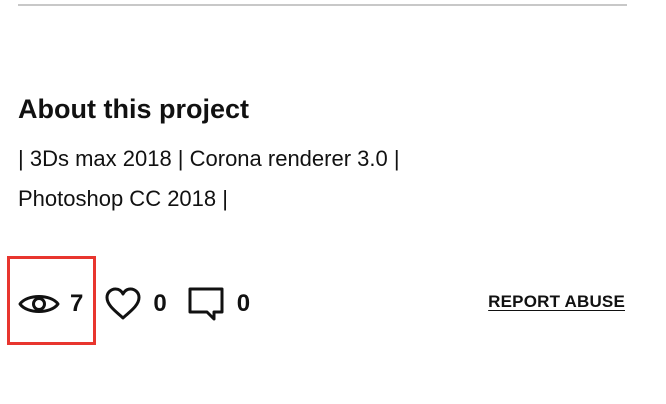 Image resolution: width=666 pixels, height=404 pixels. Describe the element at coordinates (77, 303) in the screenshot. I see `views-count: 7` at that location.